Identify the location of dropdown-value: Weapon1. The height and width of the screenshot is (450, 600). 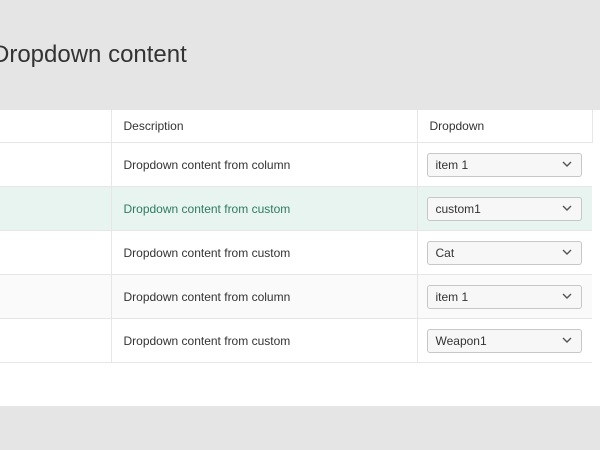
(461, 340).